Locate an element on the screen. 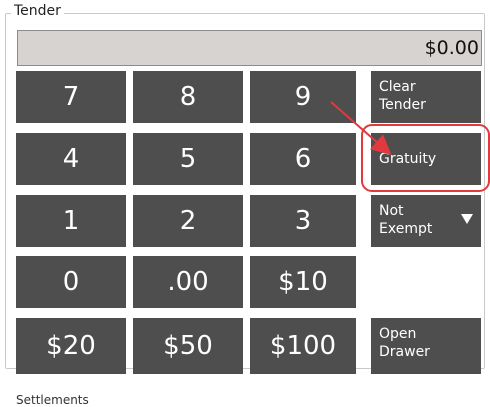 This screenshot has width=490, height=407. key-8: 8 is located at coordinates (188, 97).